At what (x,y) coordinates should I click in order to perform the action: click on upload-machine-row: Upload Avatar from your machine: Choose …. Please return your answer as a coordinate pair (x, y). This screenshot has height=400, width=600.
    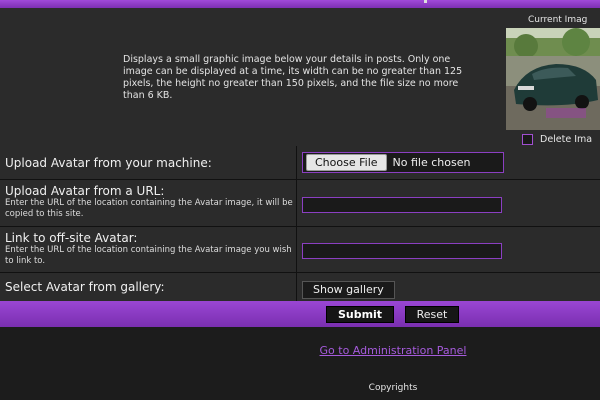
    Looking at the image, I should click on (300, 163).